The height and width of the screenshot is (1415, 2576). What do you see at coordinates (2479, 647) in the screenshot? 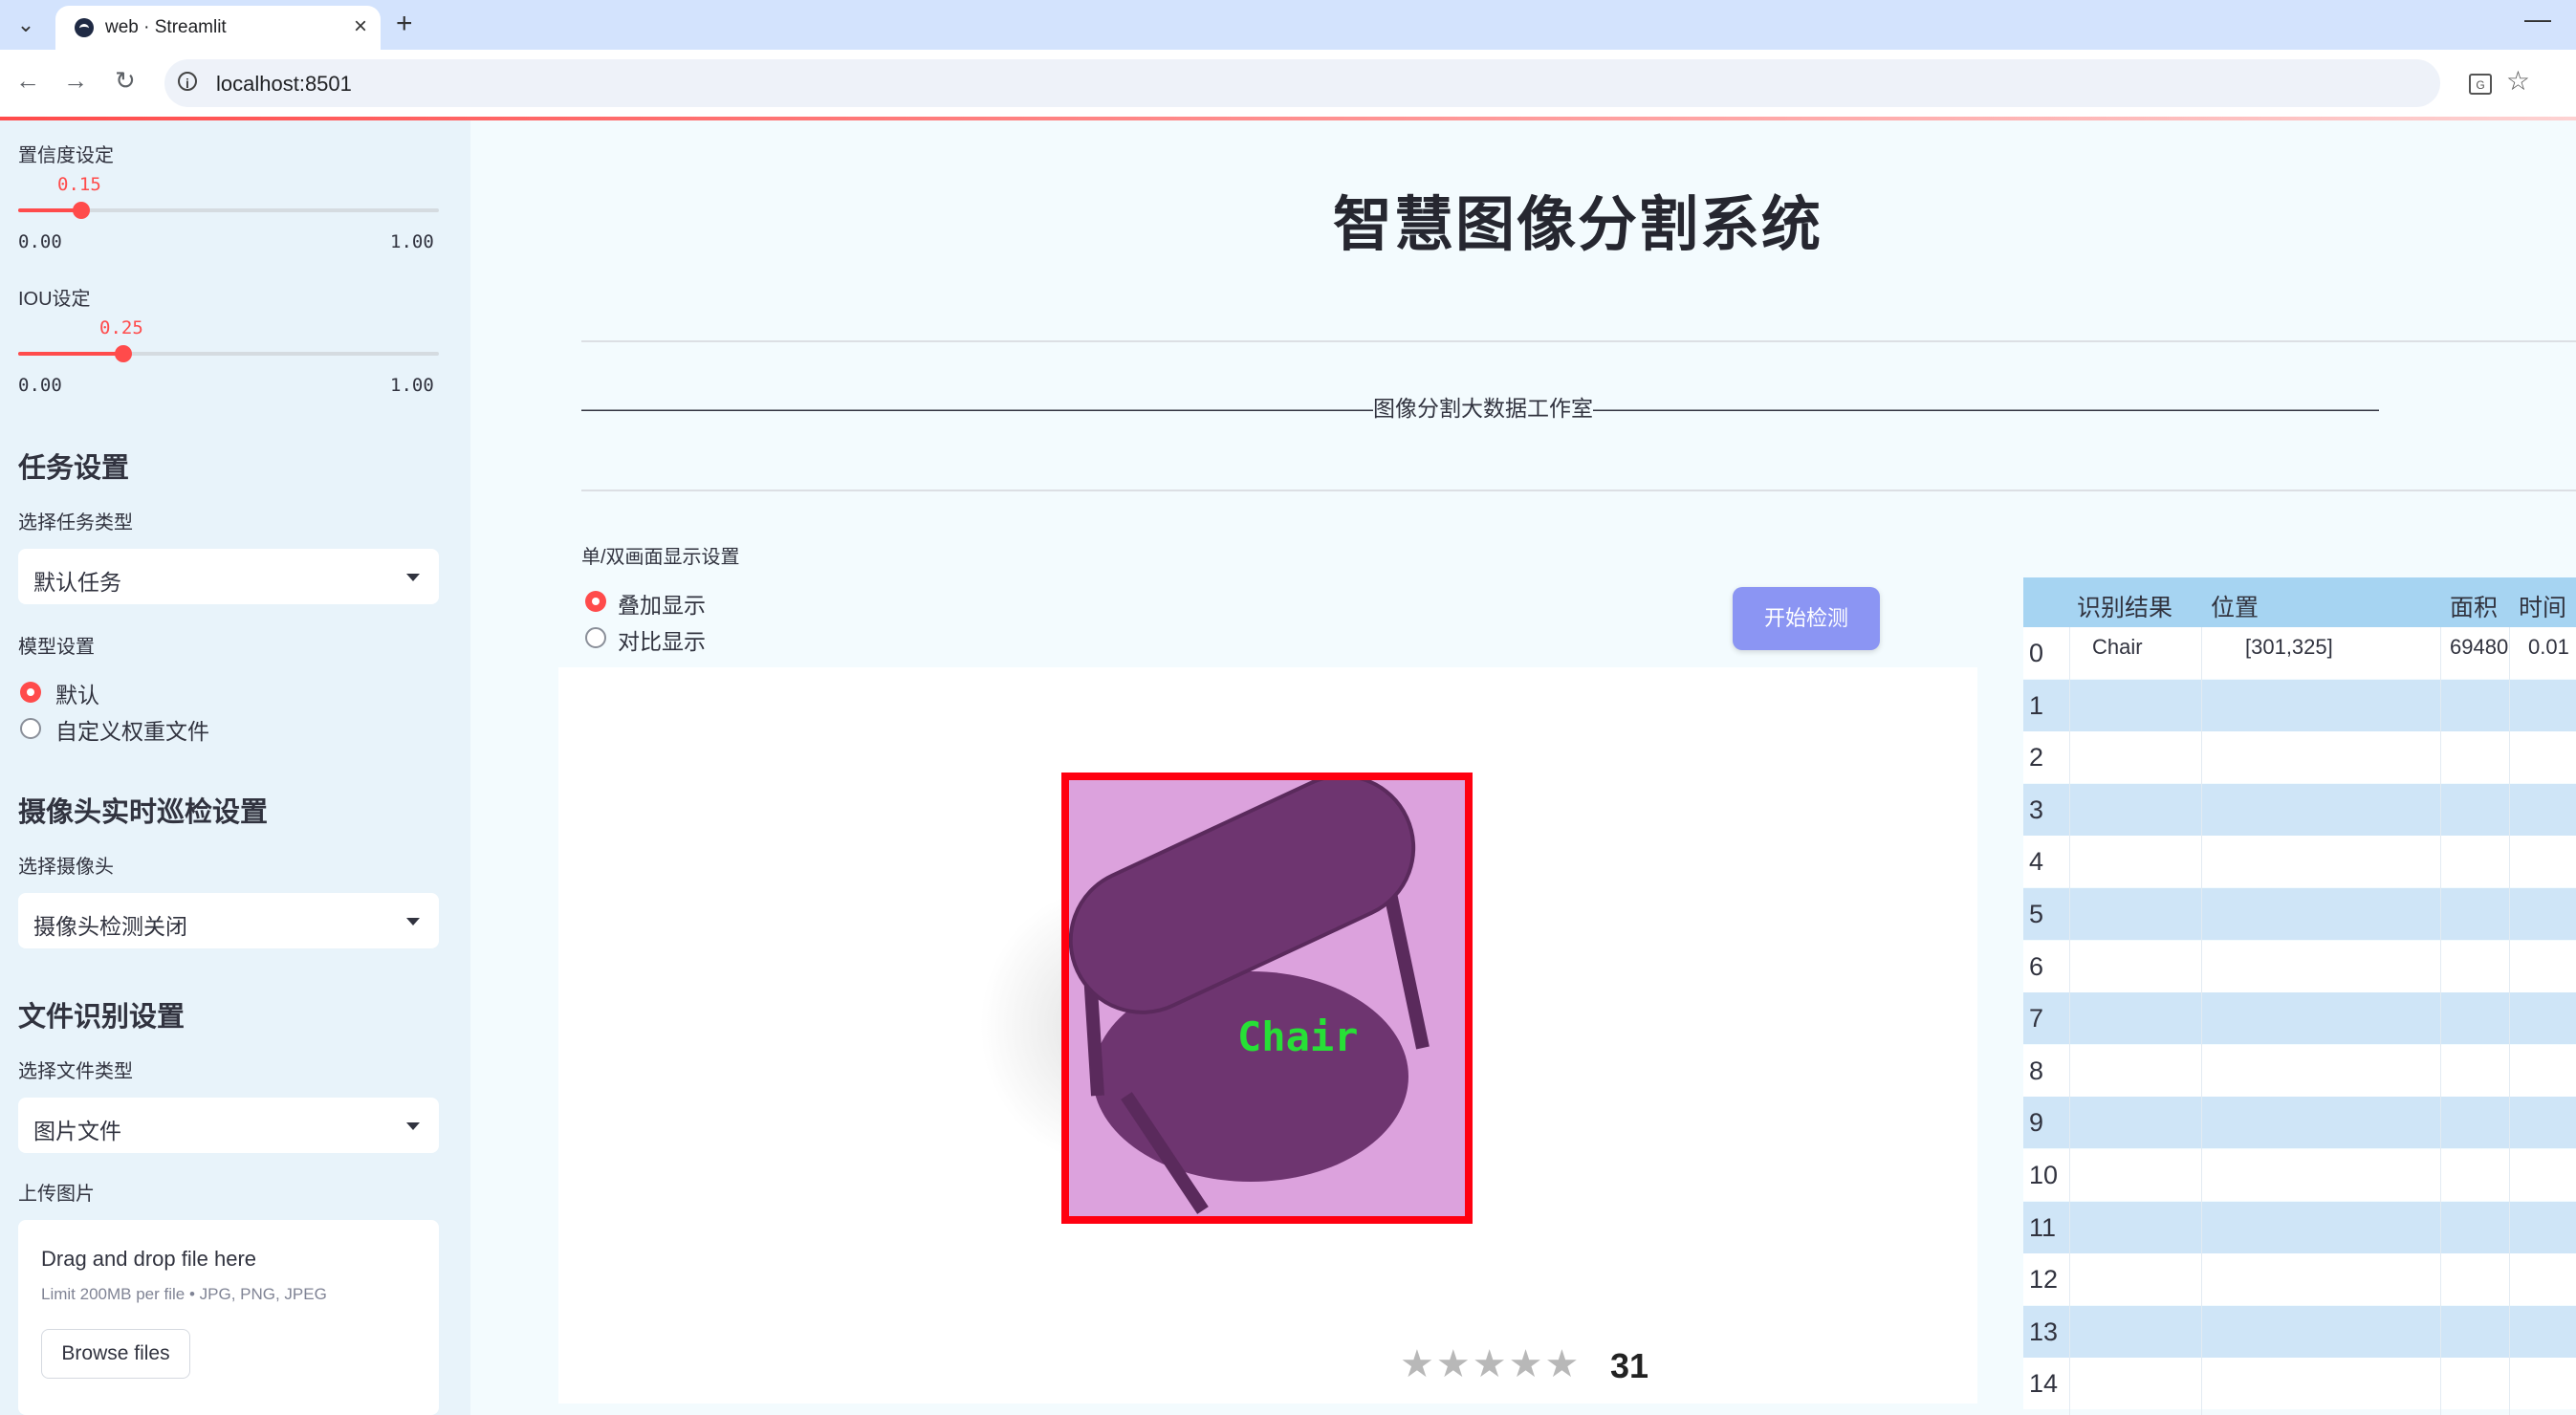
I see `cell-area: 69480` at bounding box center [2479, 647].